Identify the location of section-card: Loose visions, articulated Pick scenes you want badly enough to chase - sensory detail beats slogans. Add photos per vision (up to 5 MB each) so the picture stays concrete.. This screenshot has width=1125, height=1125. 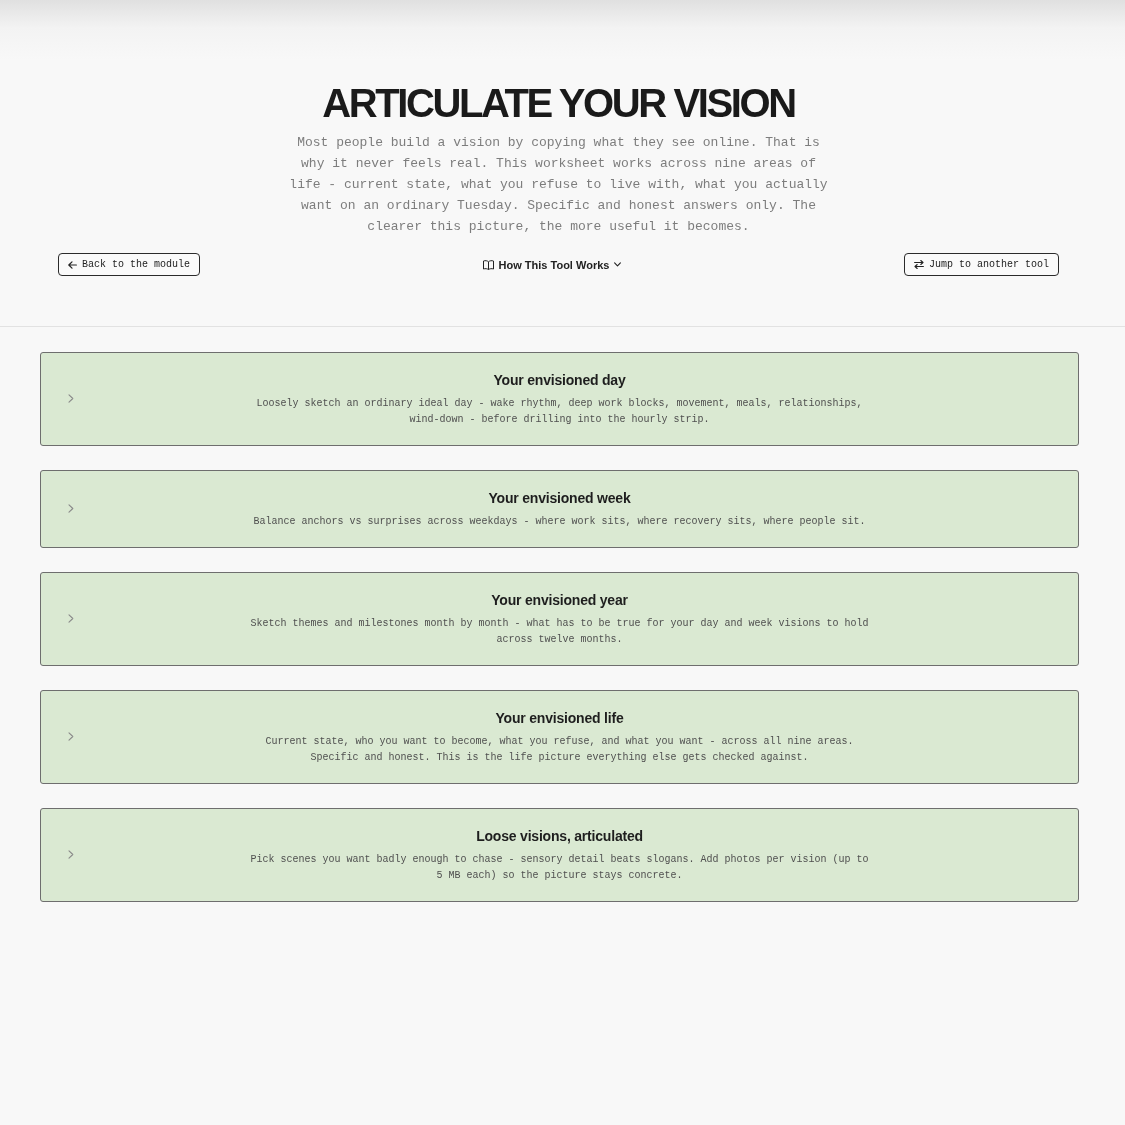
(559, 855).